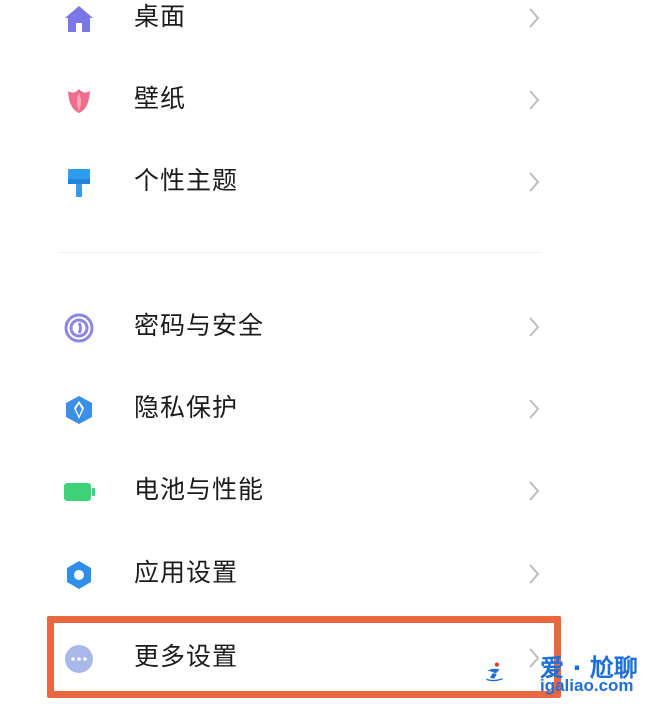 The width and height of the screenshot is (647, 713). I want to click on settings-item-password-security: 密码与安全, so click(323, 326).